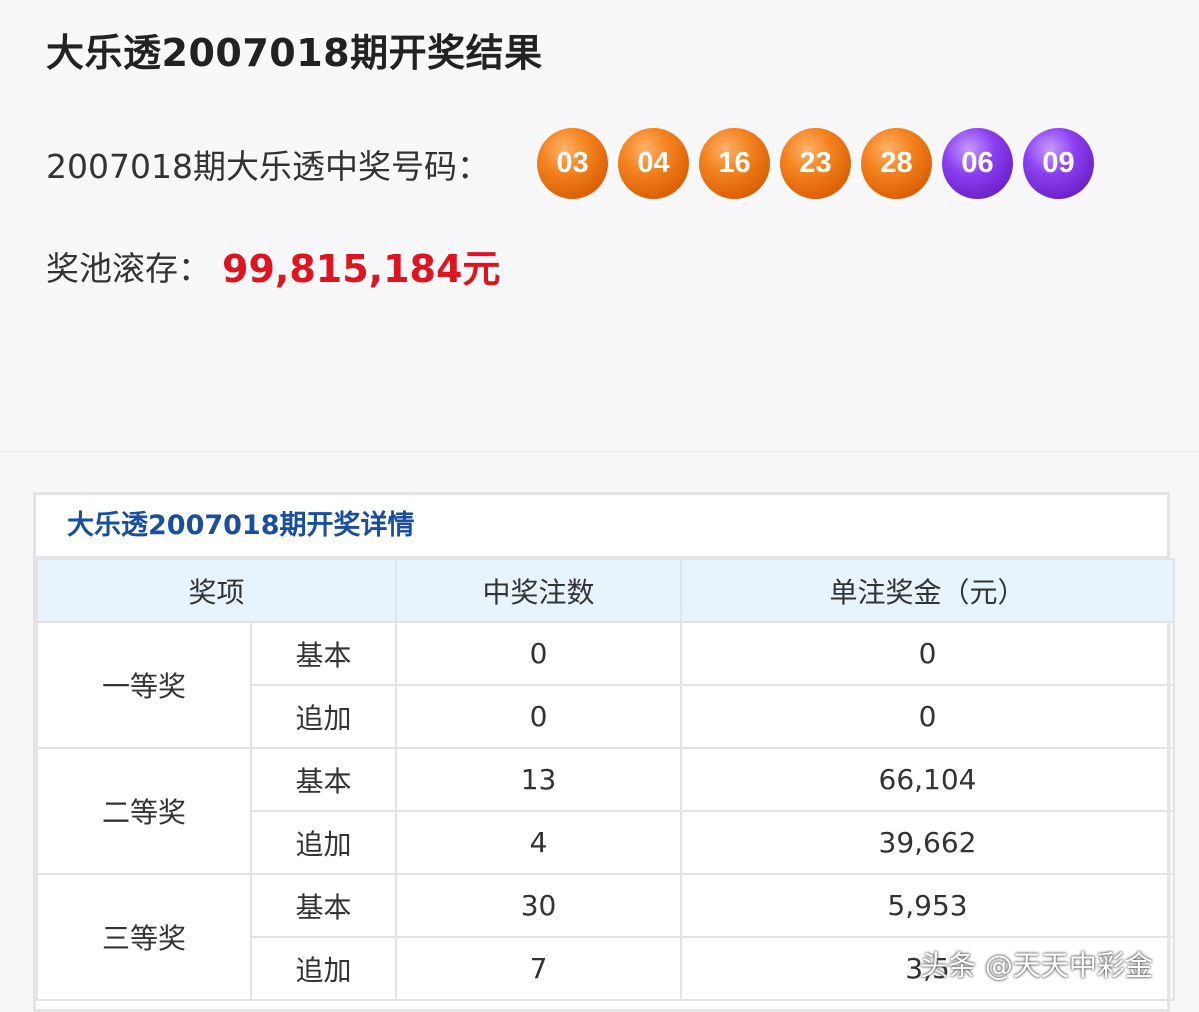  Describe the element at coordinates (928, 905) in the screenshot. I see `prize-amount: 5,953` at that location.